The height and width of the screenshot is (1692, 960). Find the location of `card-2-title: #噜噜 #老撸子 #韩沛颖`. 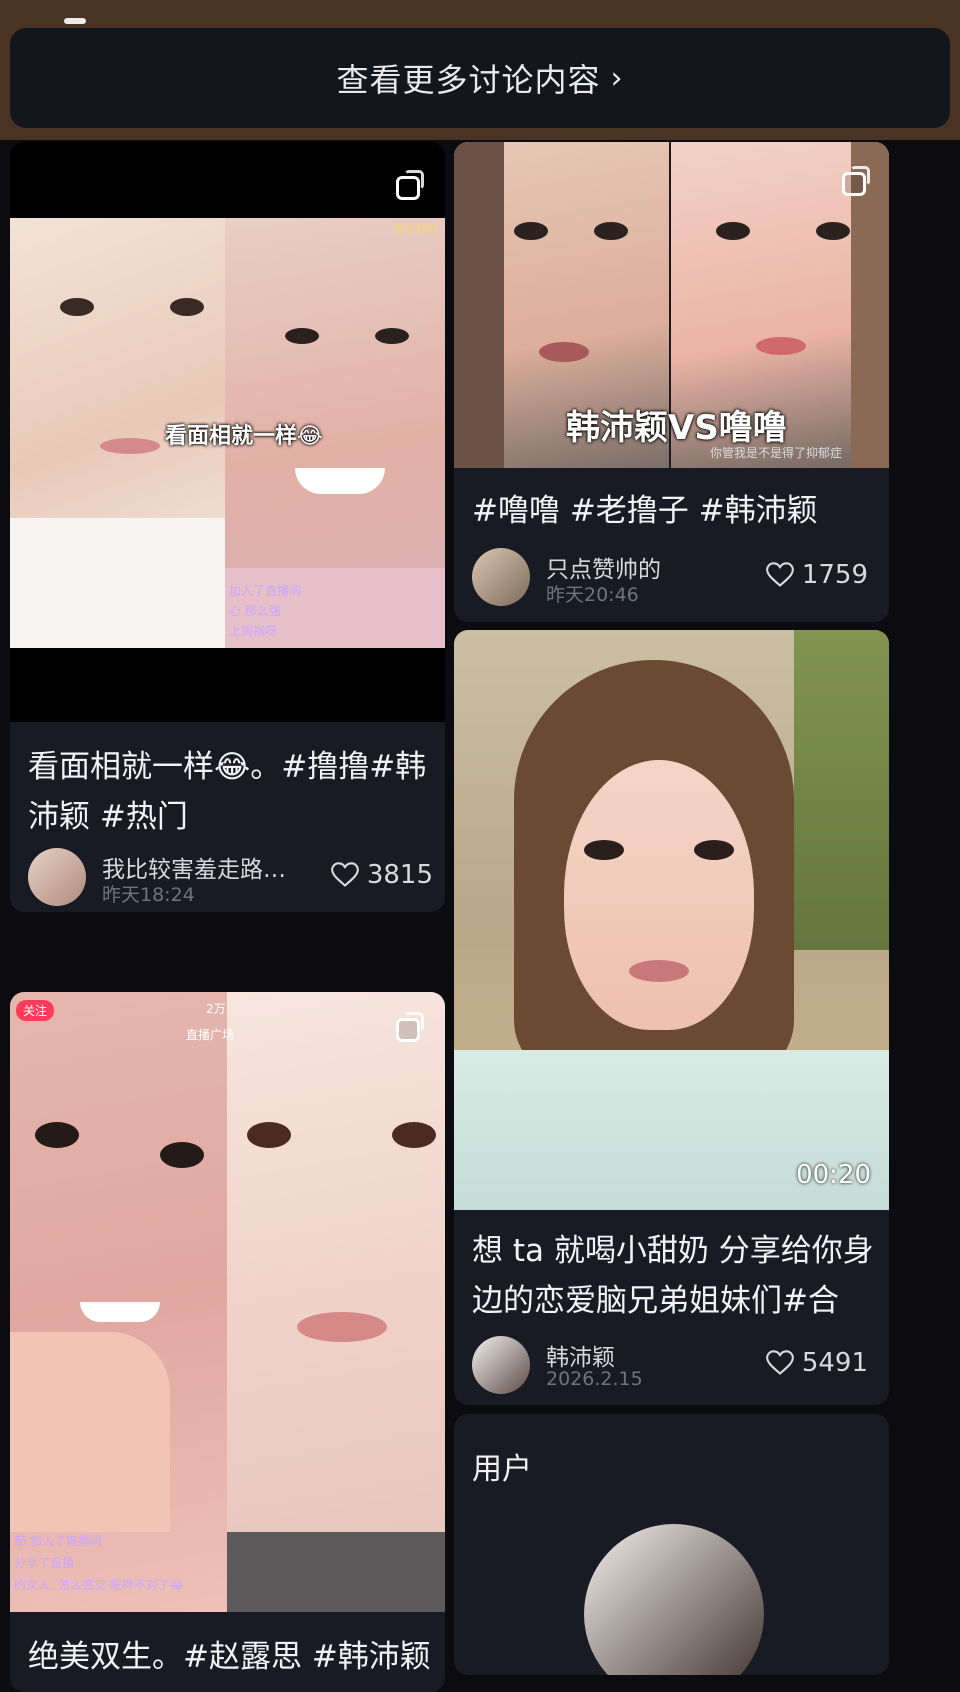

card-2-title: #噜噜 #老撸子 #韩沛颖 is located at coordinates (677, 511).